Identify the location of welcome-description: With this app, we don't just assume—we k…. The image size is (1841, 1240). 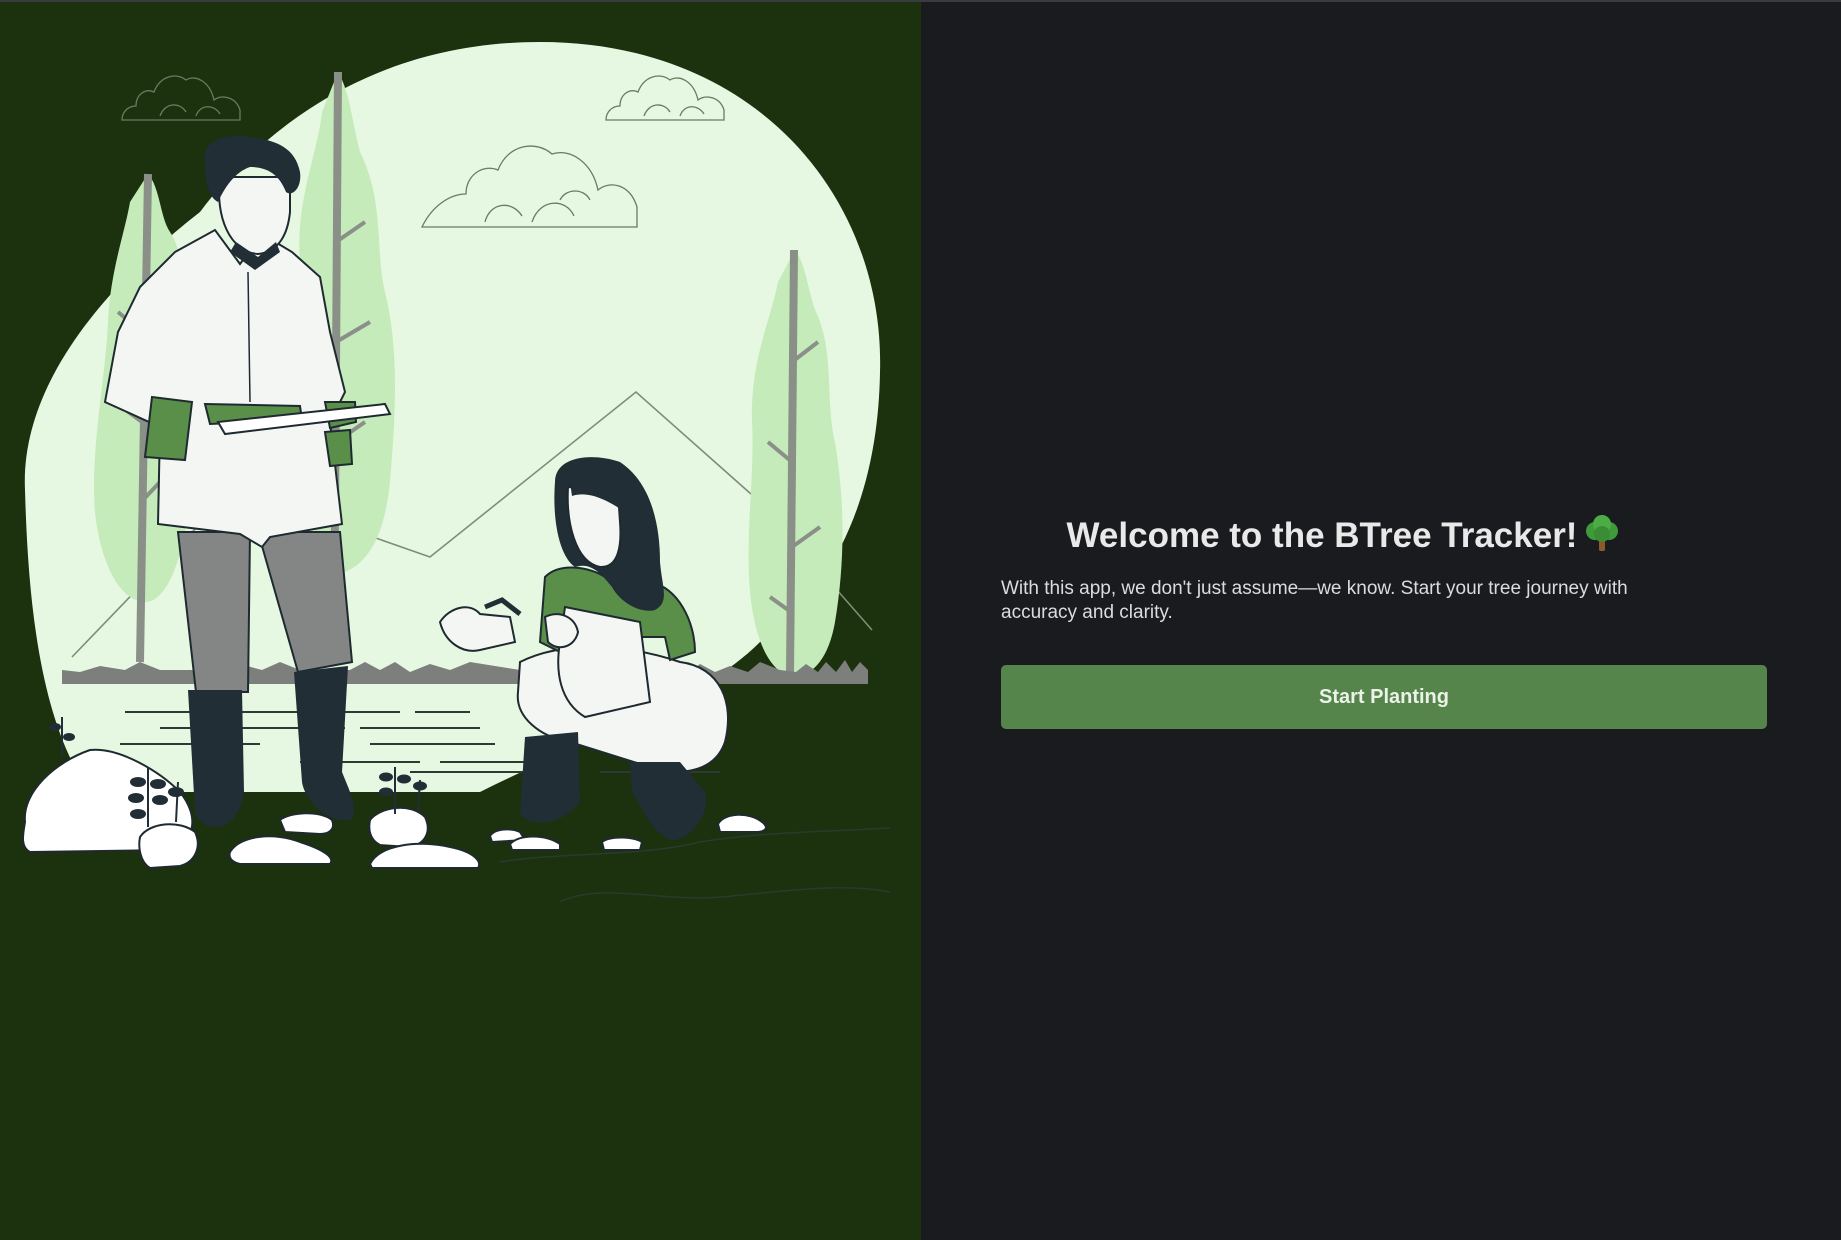
(1314, 600).